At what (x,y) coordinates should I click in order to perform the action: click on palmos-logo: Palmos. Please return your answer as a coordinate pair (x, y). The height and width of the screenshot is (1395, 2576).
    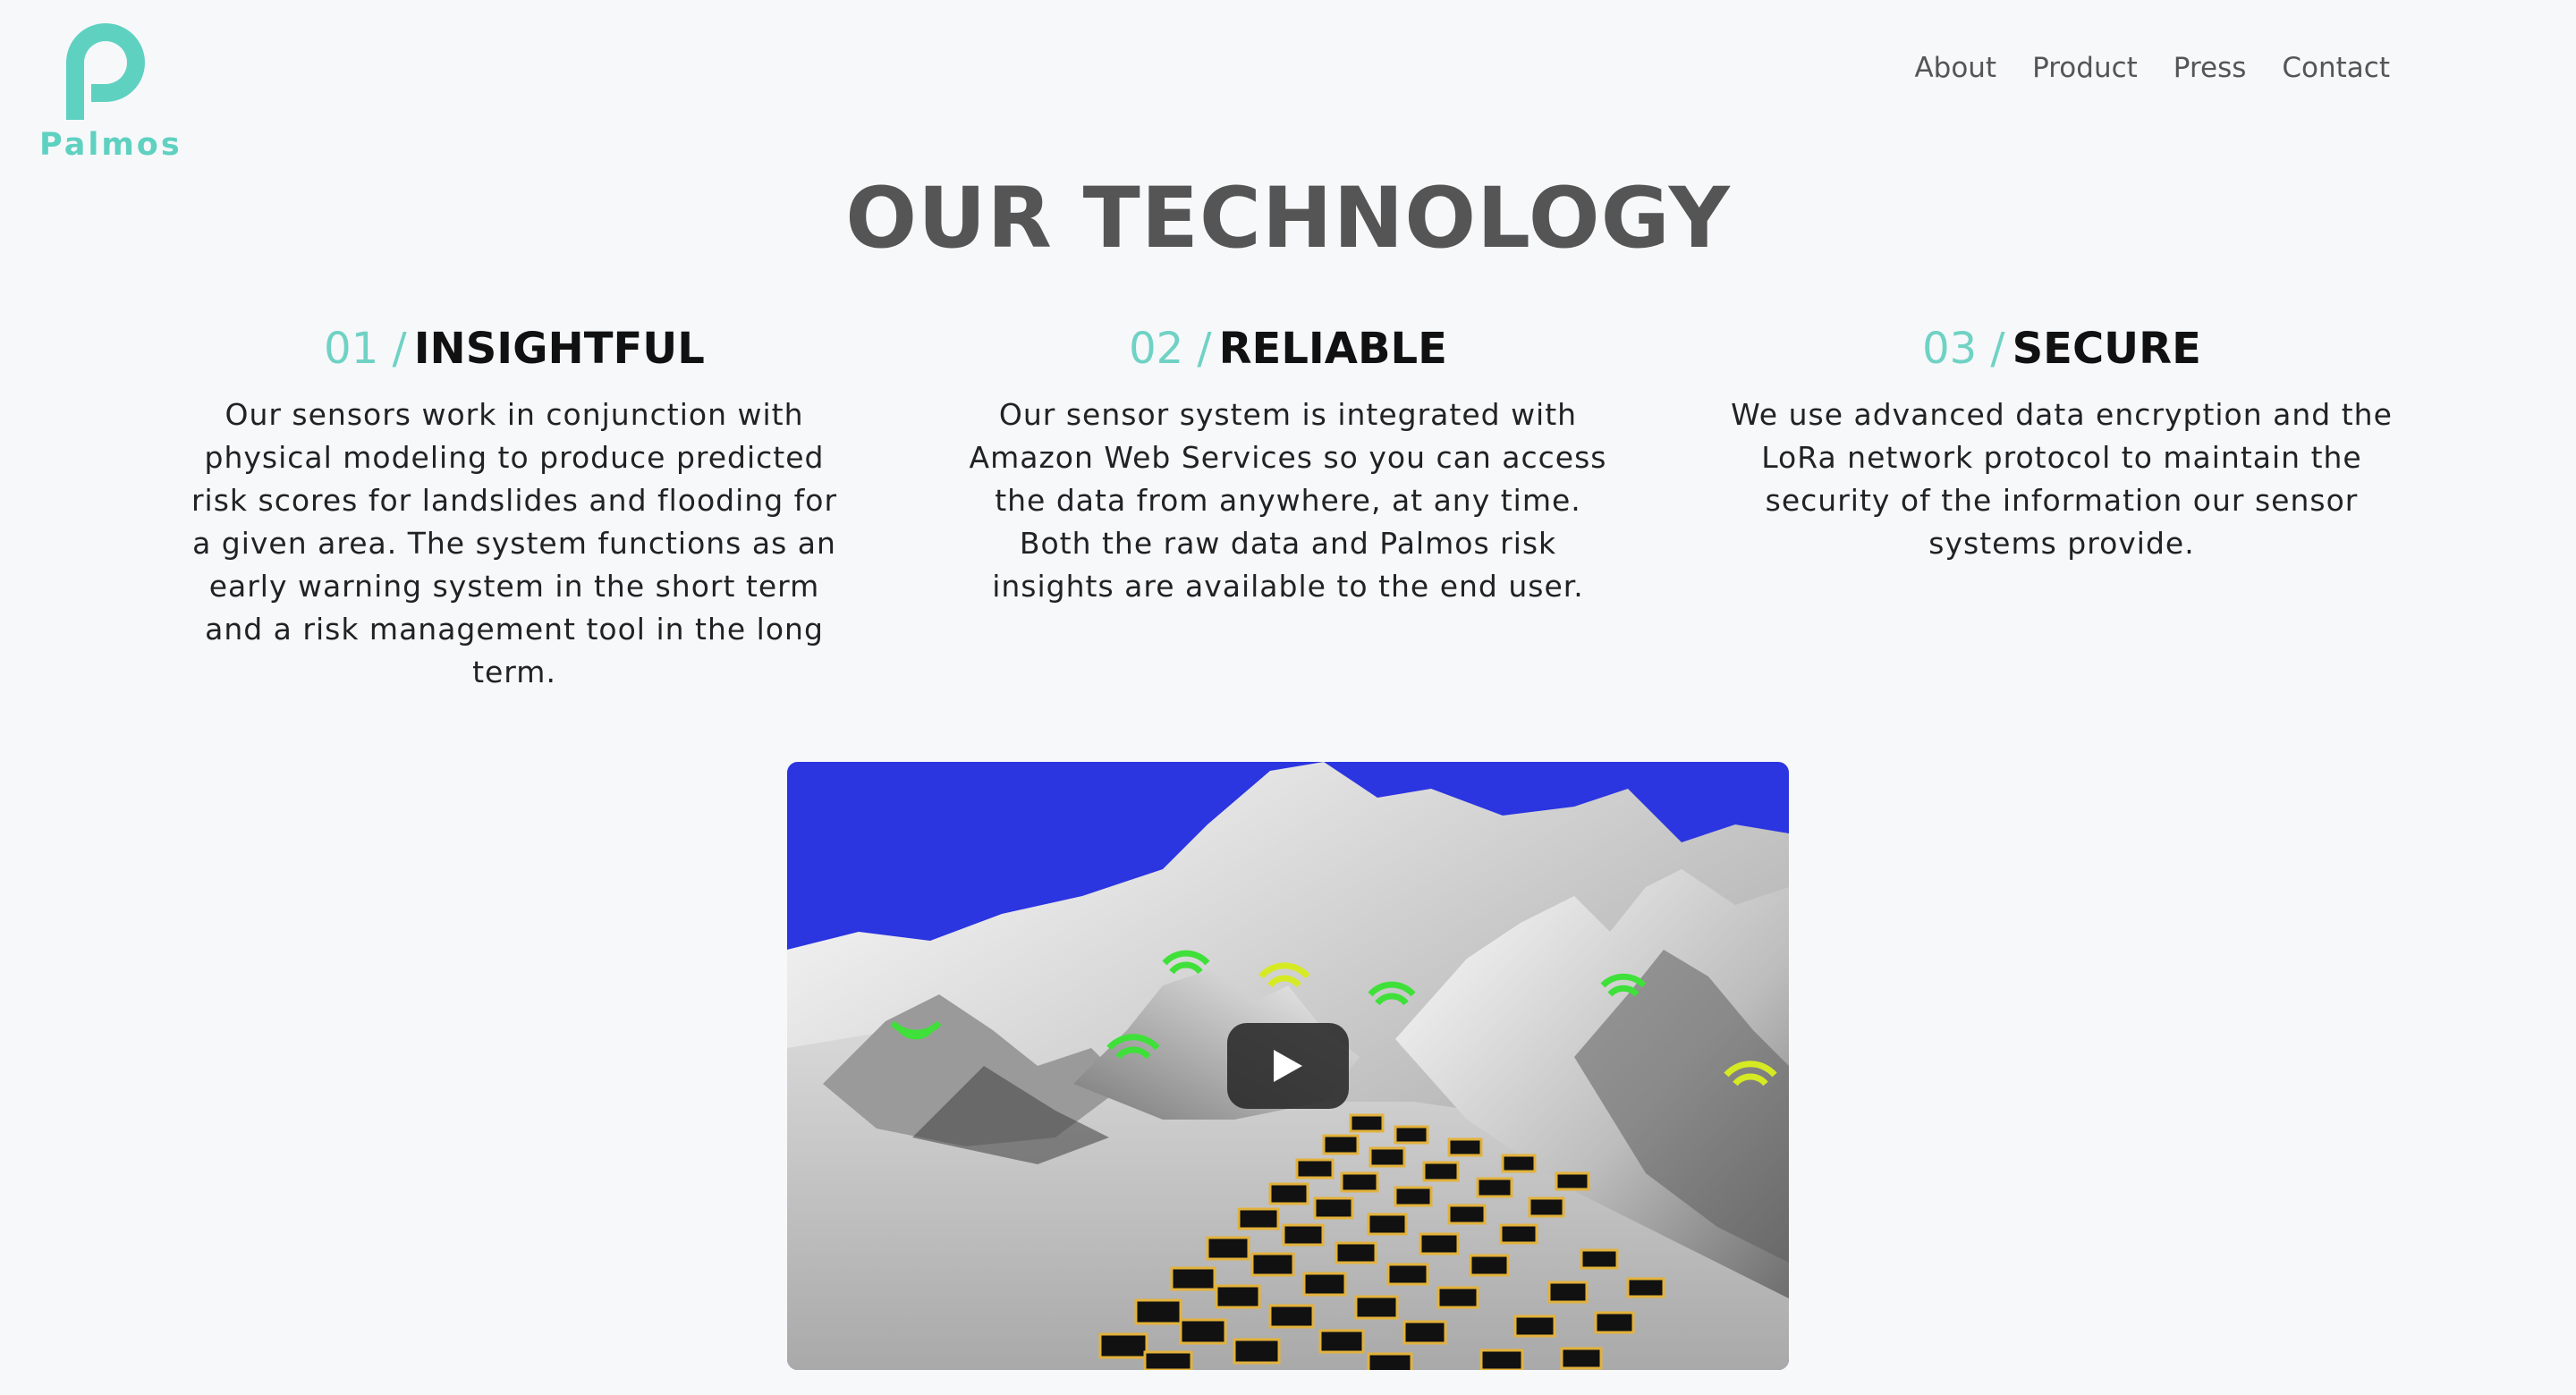
    Looking at the image, I should click on (112, 91).